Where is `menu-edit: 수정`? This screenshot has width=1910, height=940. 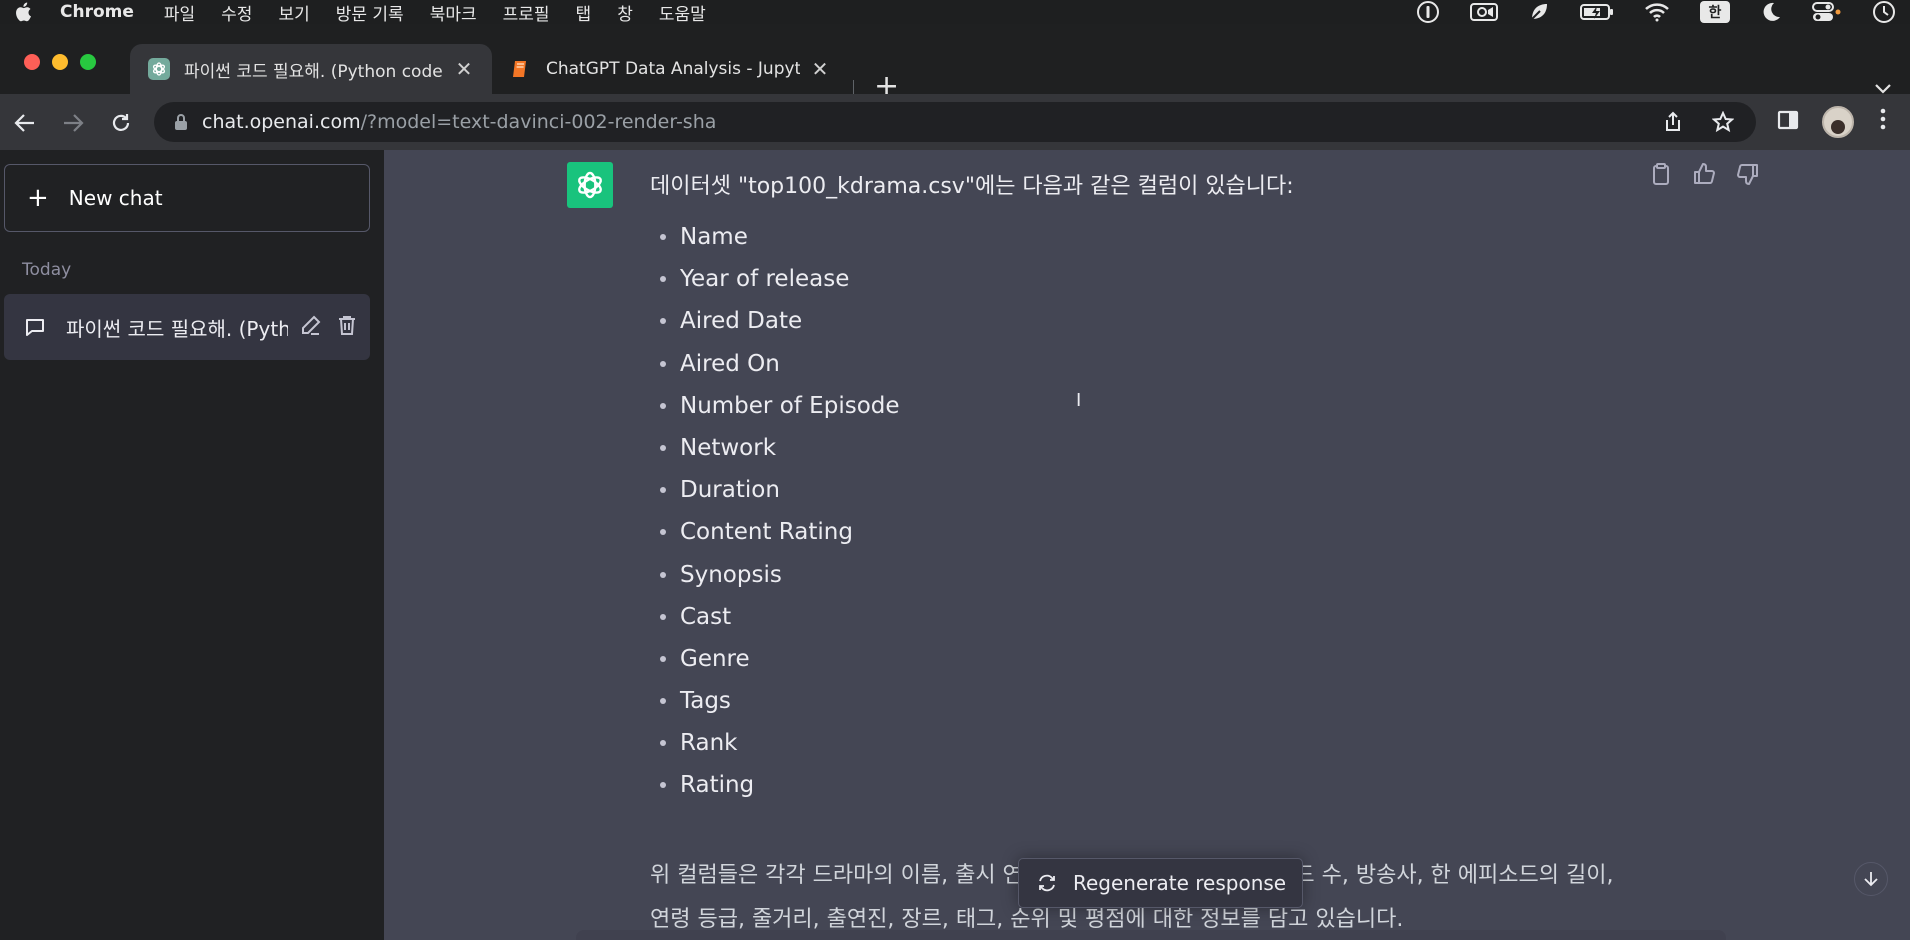 menu-edit: 수정 is located at coordinates (236, 12).